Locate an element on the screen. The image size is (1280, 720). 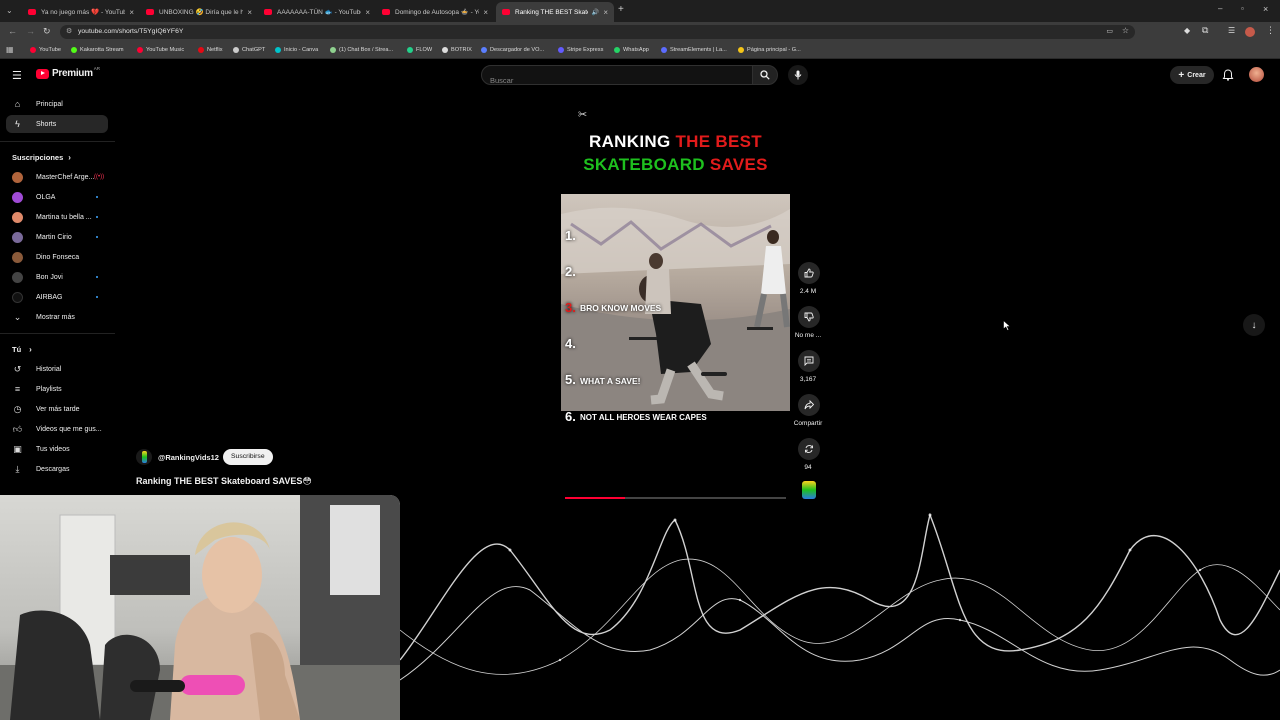
dislike-button is located at coordinates (809, 317).